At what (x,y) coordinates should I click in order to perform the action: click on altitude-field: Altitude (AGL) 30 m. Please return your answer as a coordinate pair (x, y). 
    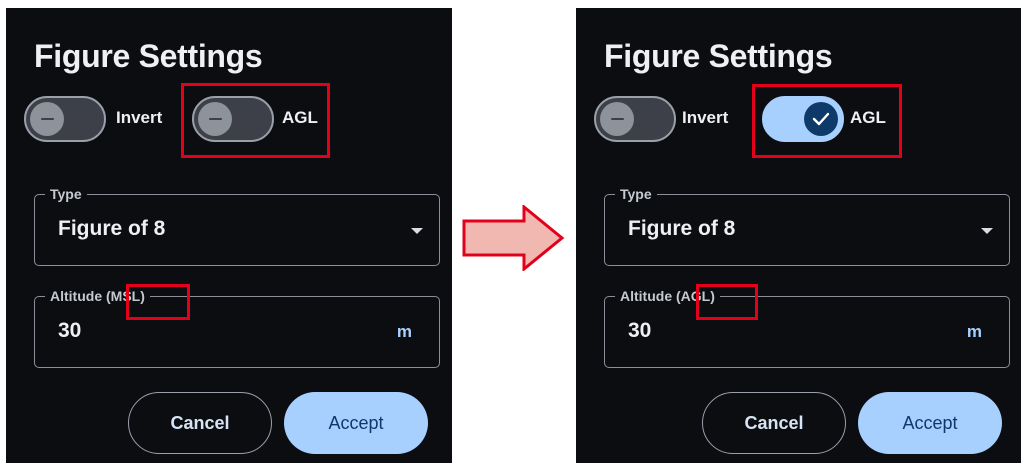
    Looking at the image, I should click on (807, 327).